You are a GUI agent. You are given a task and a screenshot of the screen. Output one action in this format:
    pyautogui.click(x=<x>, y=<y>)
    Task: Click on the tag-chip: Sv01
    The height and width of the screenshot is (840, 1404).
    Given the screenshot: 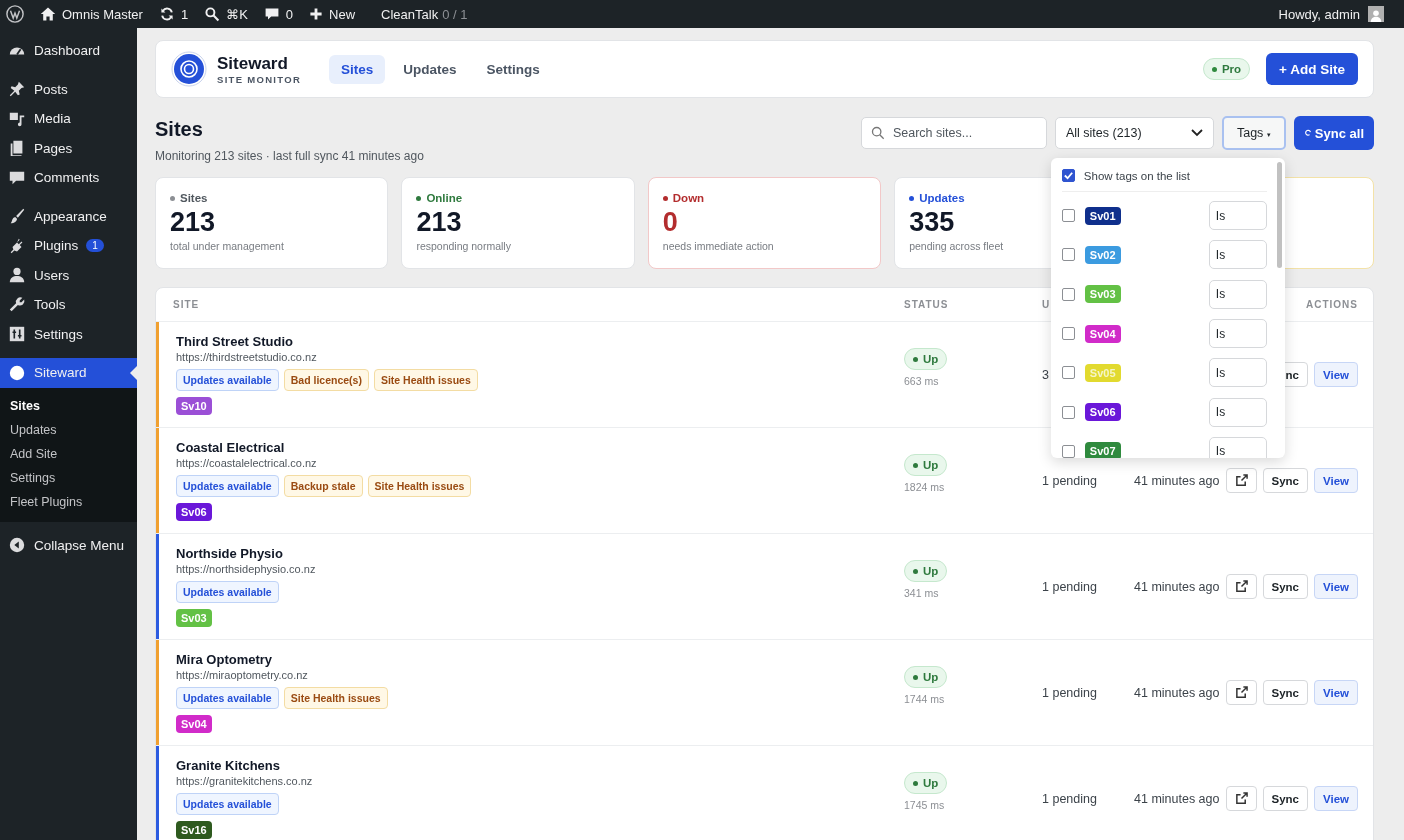 What is the action you would take?
    pyautogui.click(x=1102, y=215)
    